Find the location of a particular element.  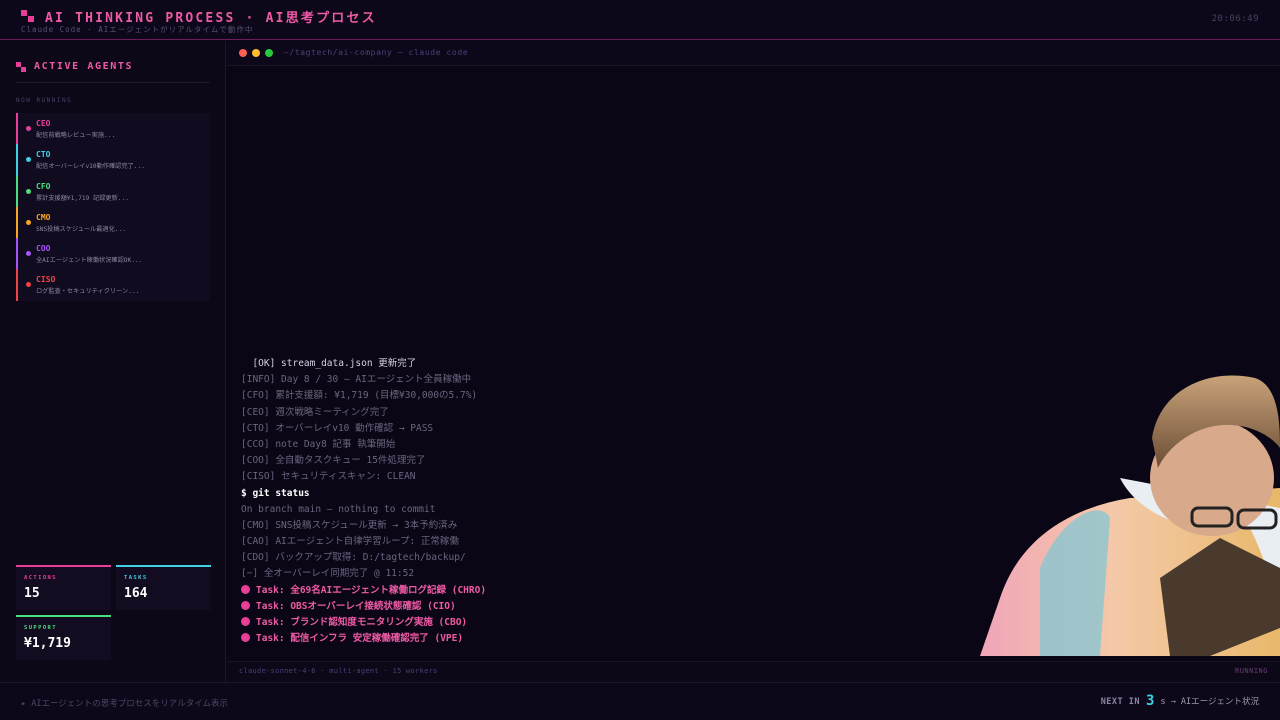

stat-tasks: TASKS 164 is located at coordinates (163, 587).